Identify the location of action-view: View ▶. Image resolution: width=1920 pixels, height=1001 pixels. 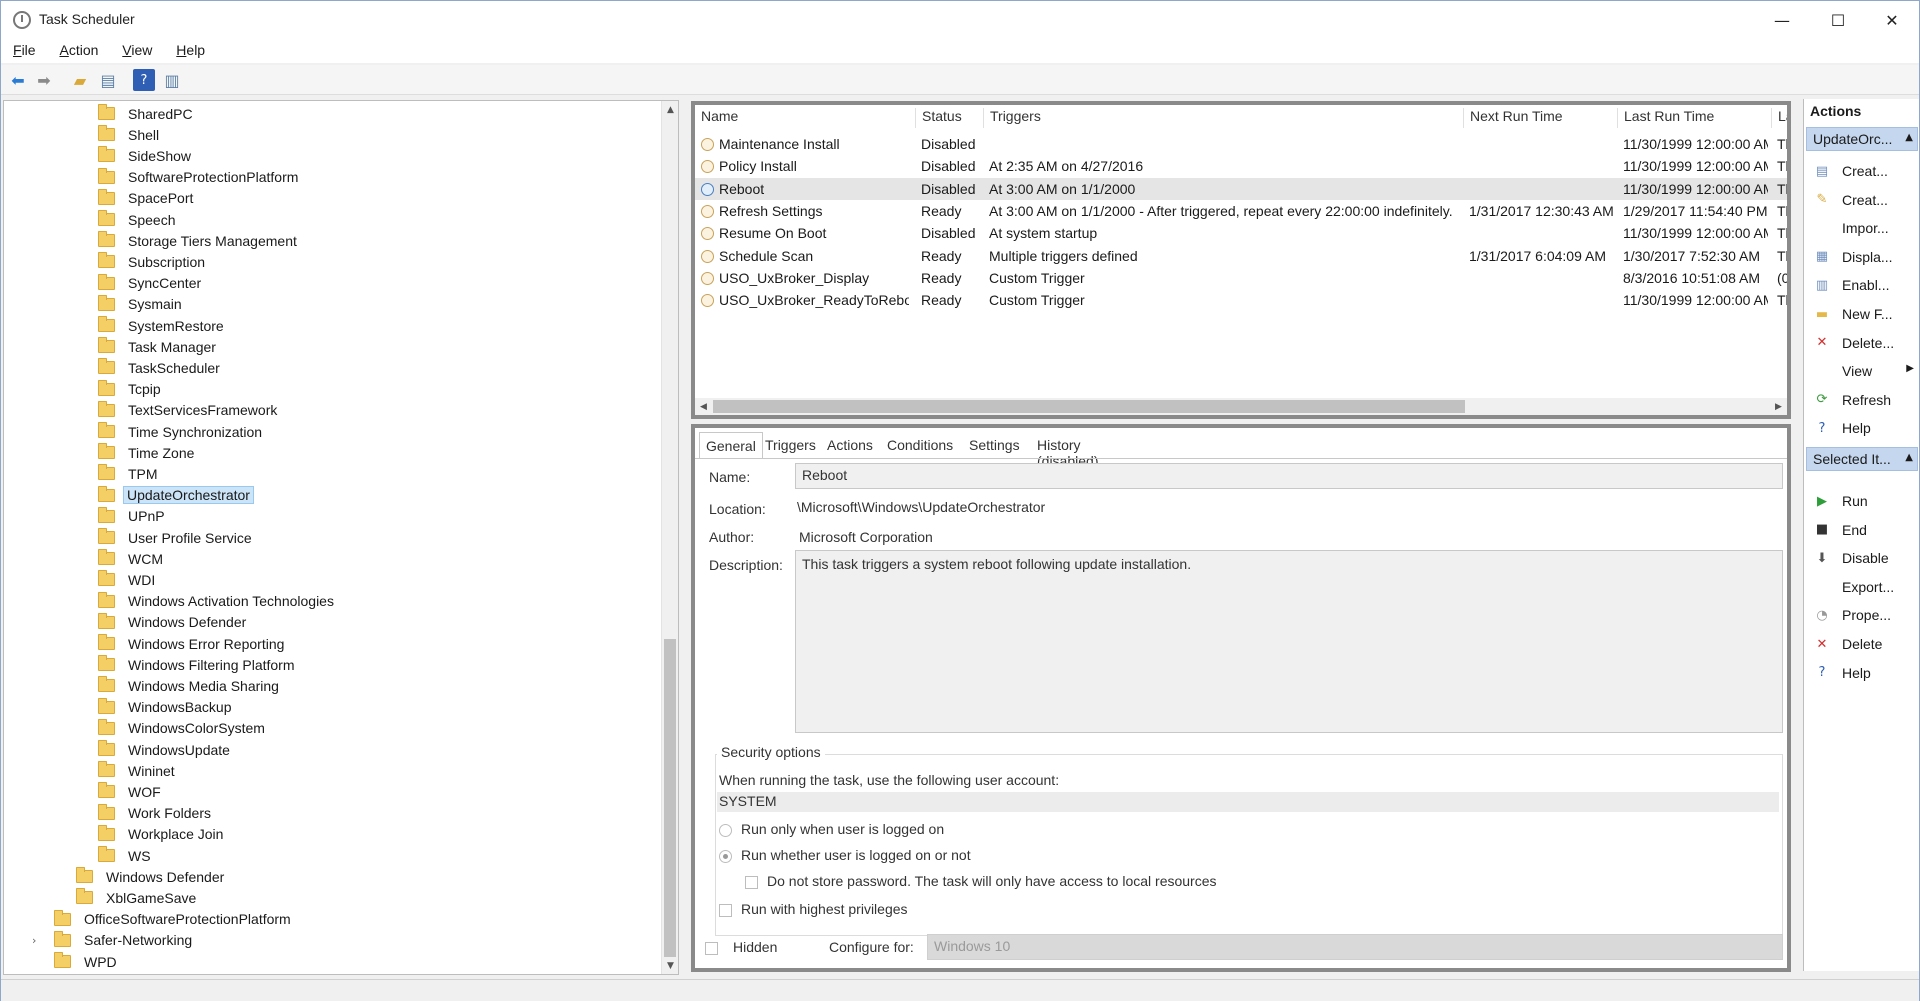
(1861, 371).